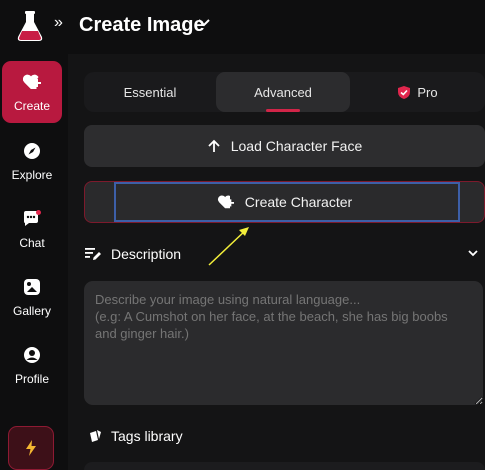 The height and width of the screenshot is (470, 485). I want to click on tab-pro: Pro, so click(417, 92).